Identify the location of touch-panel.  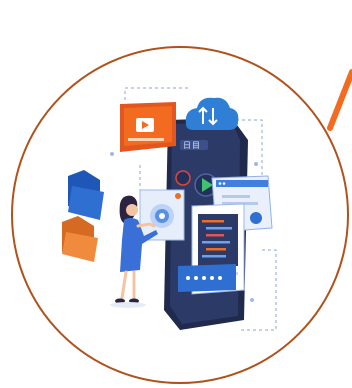
(162, 215).